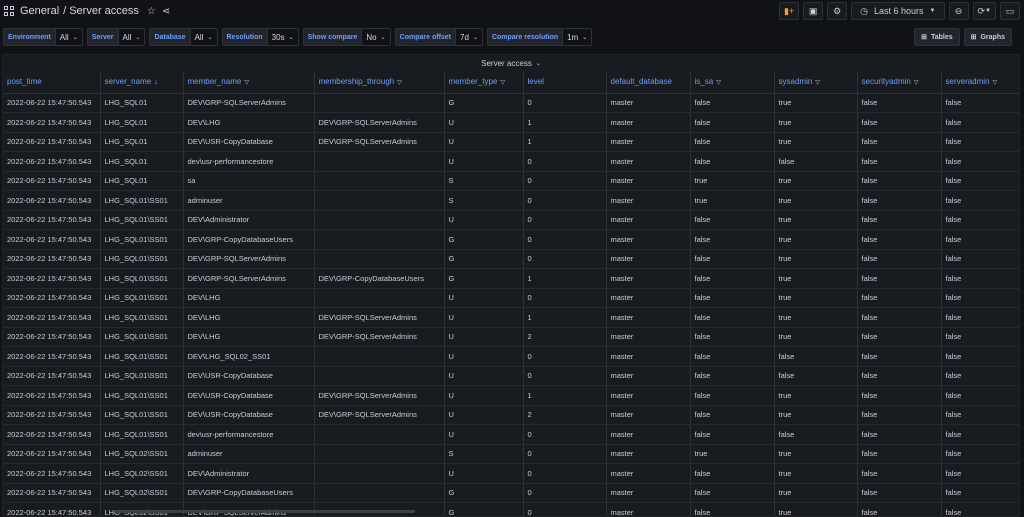 This screenshot has width=1024, height=517. Describe the element at coordinates (249, 317) in the screenshot. I see `cell-member-name: DEV\LHG` at that location.